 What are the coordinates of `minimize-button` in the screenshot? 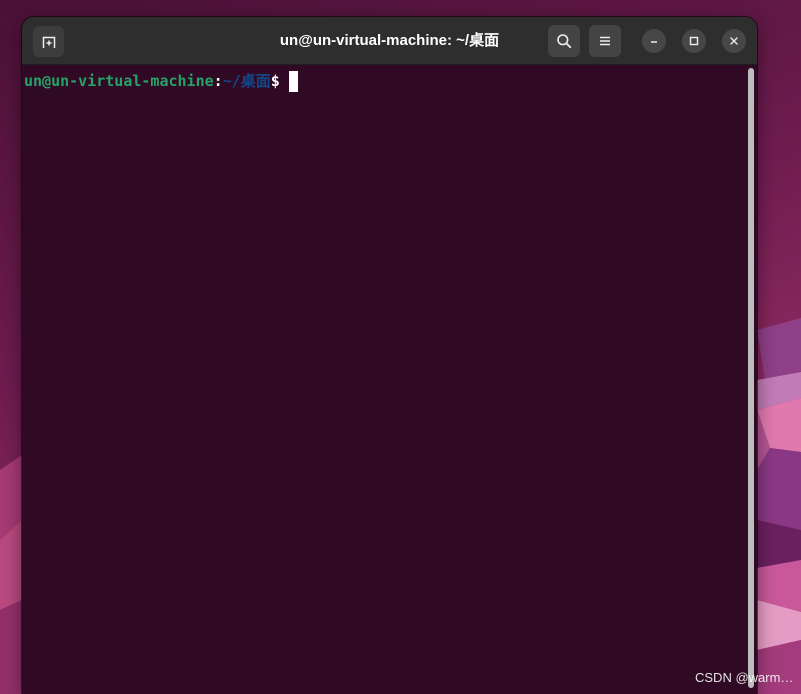 It's located at (654, 41).